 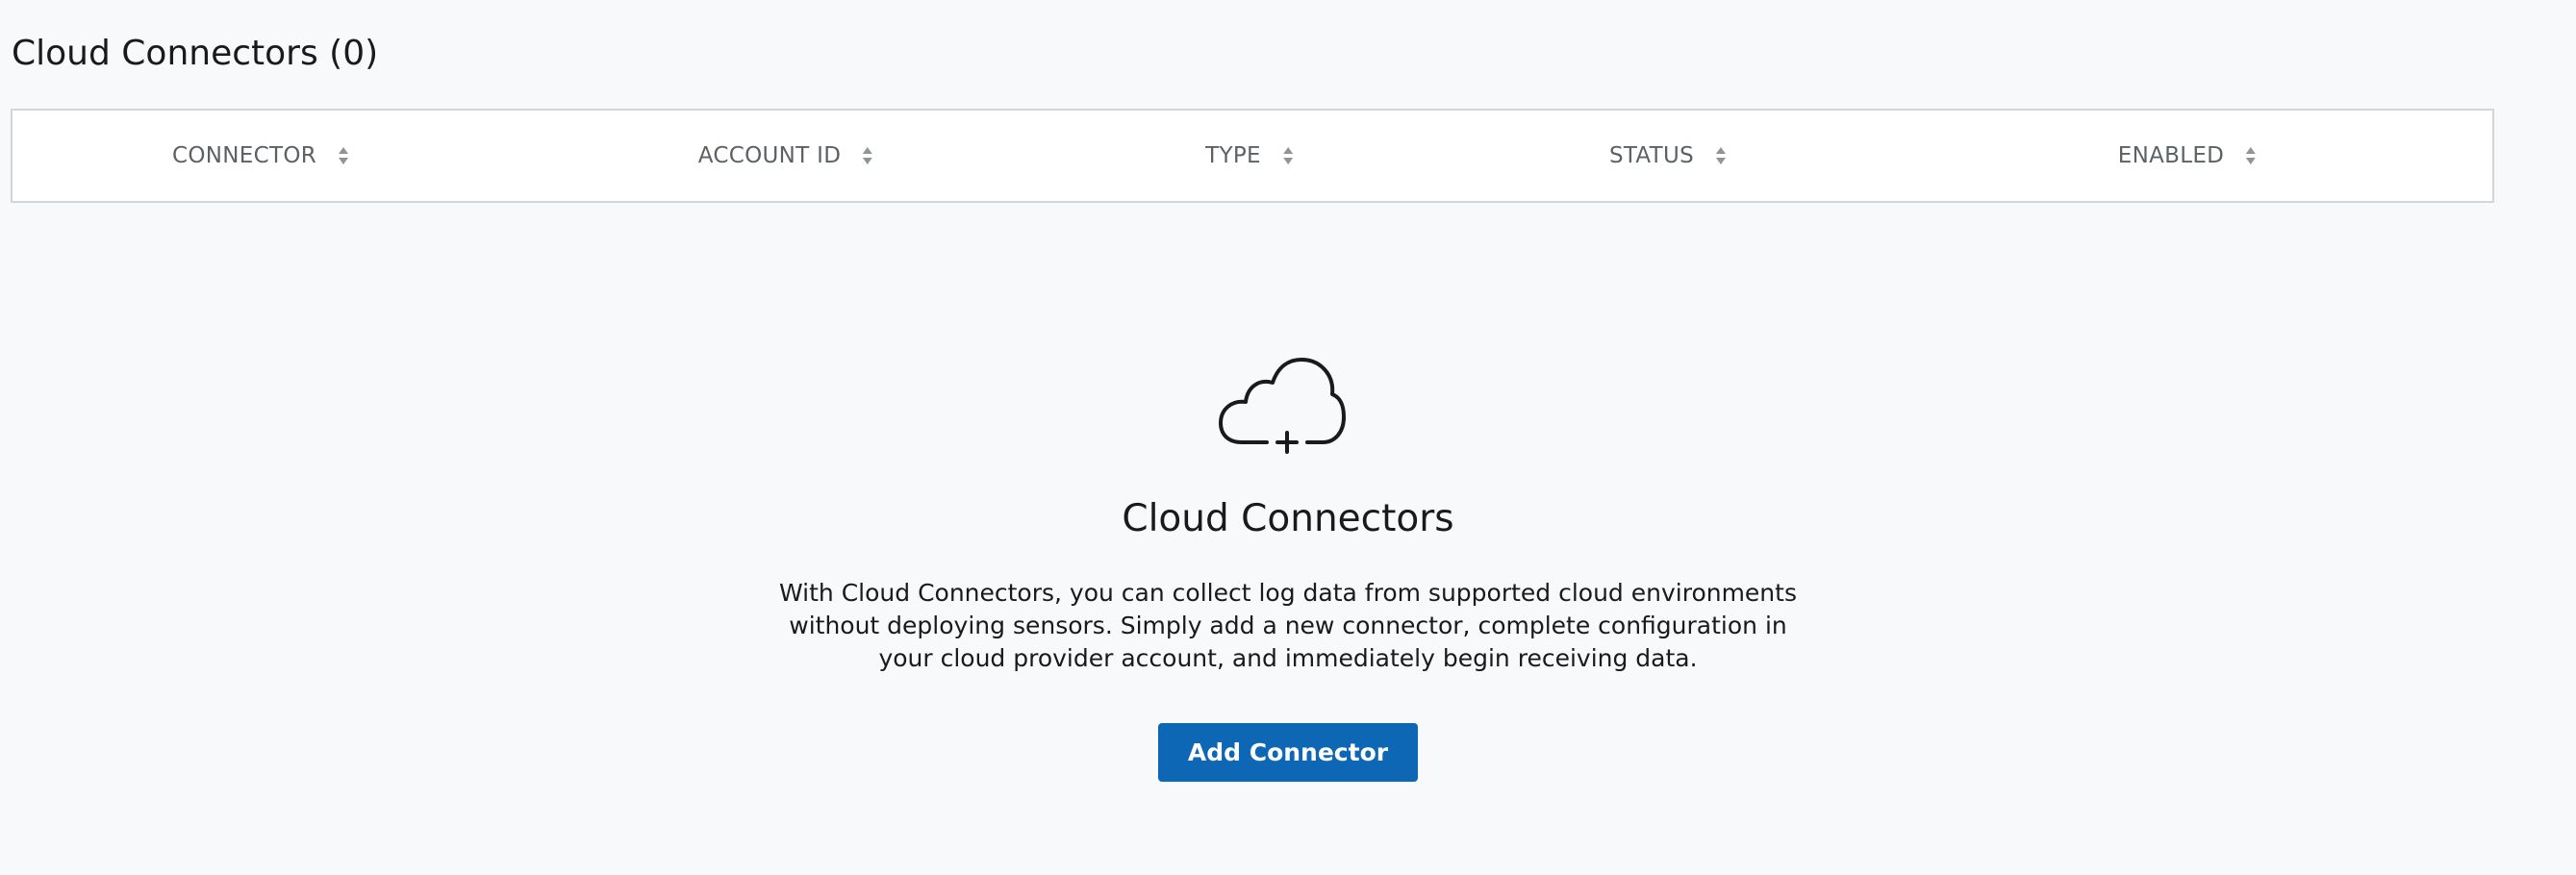 I want to click on column-header-type: TYPE, so click(x=1250, y=156).